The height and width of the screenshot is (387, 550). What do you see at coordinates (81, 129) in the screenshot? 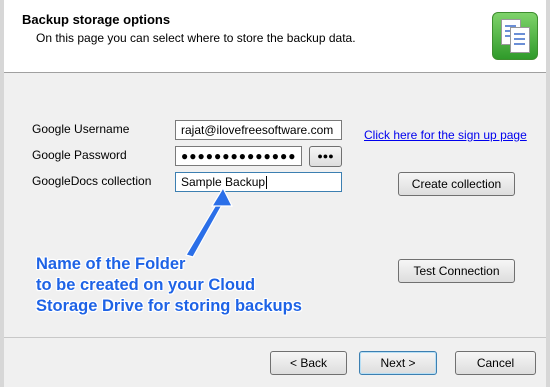
I see `username-label: Google Username` at bounding box center [81, 129].